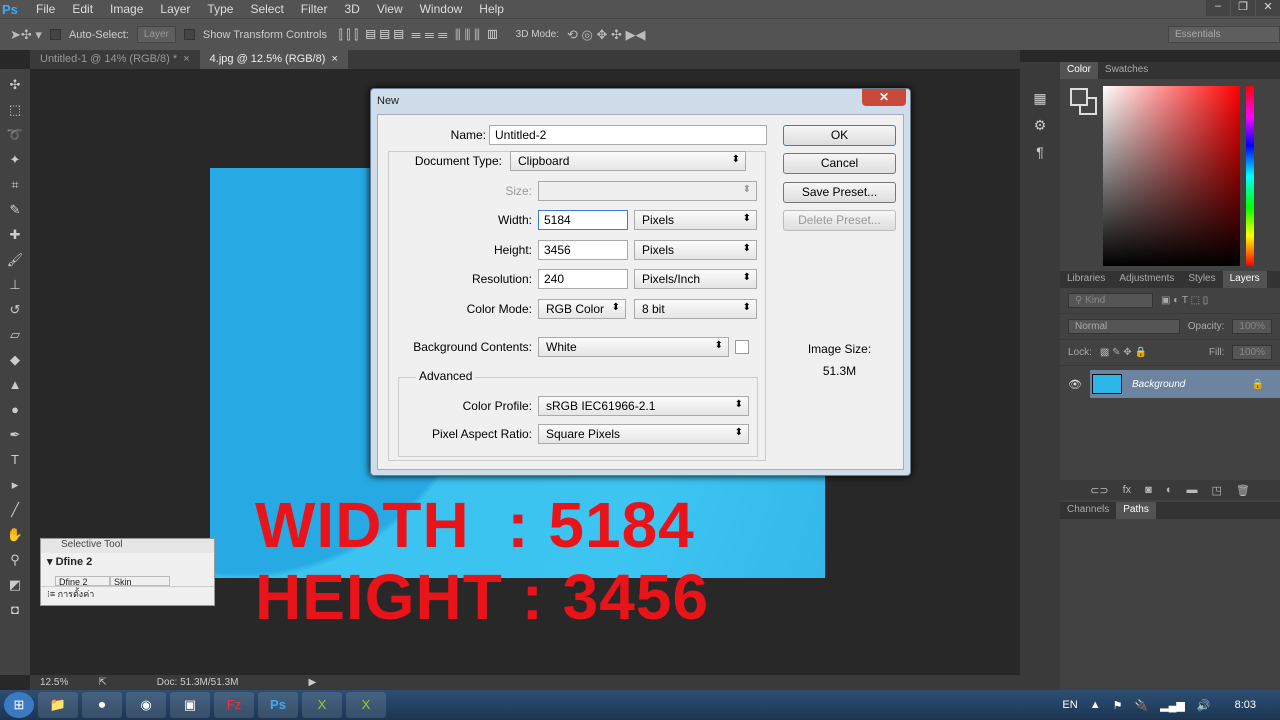 The height and width of the screenshot is (720, 1280). Describe the element at coordinates (356, 9) in the screenshot. I see `menu-3d: 3D` at that location.